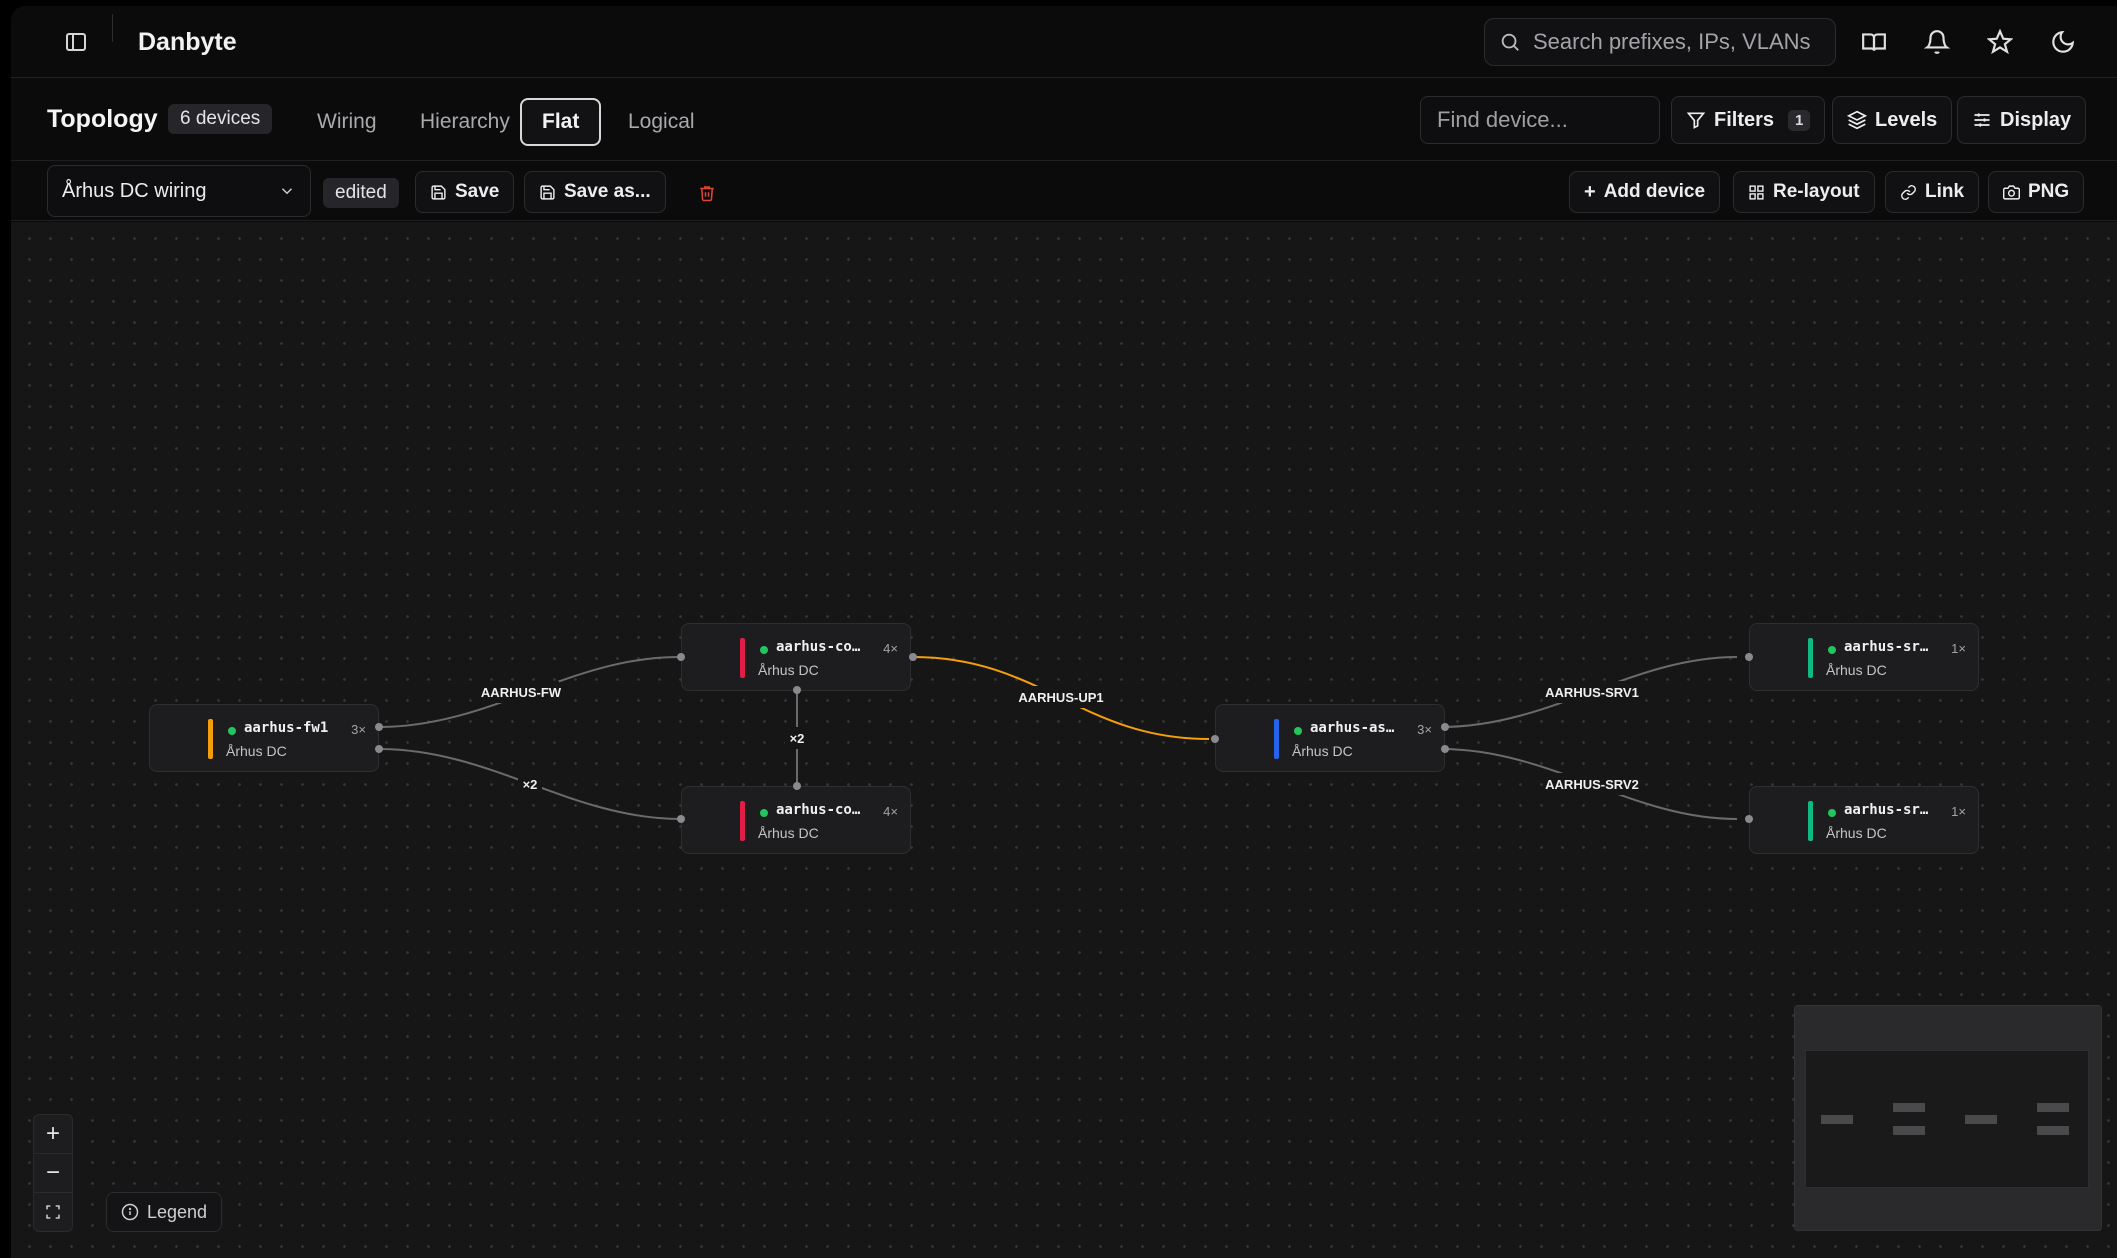 The image size is (2117, 1258). What do you see at coordinates (53, 1134) in the screenshot?
I see `zoom-in-button: +` at bounding box center [53, 1134].